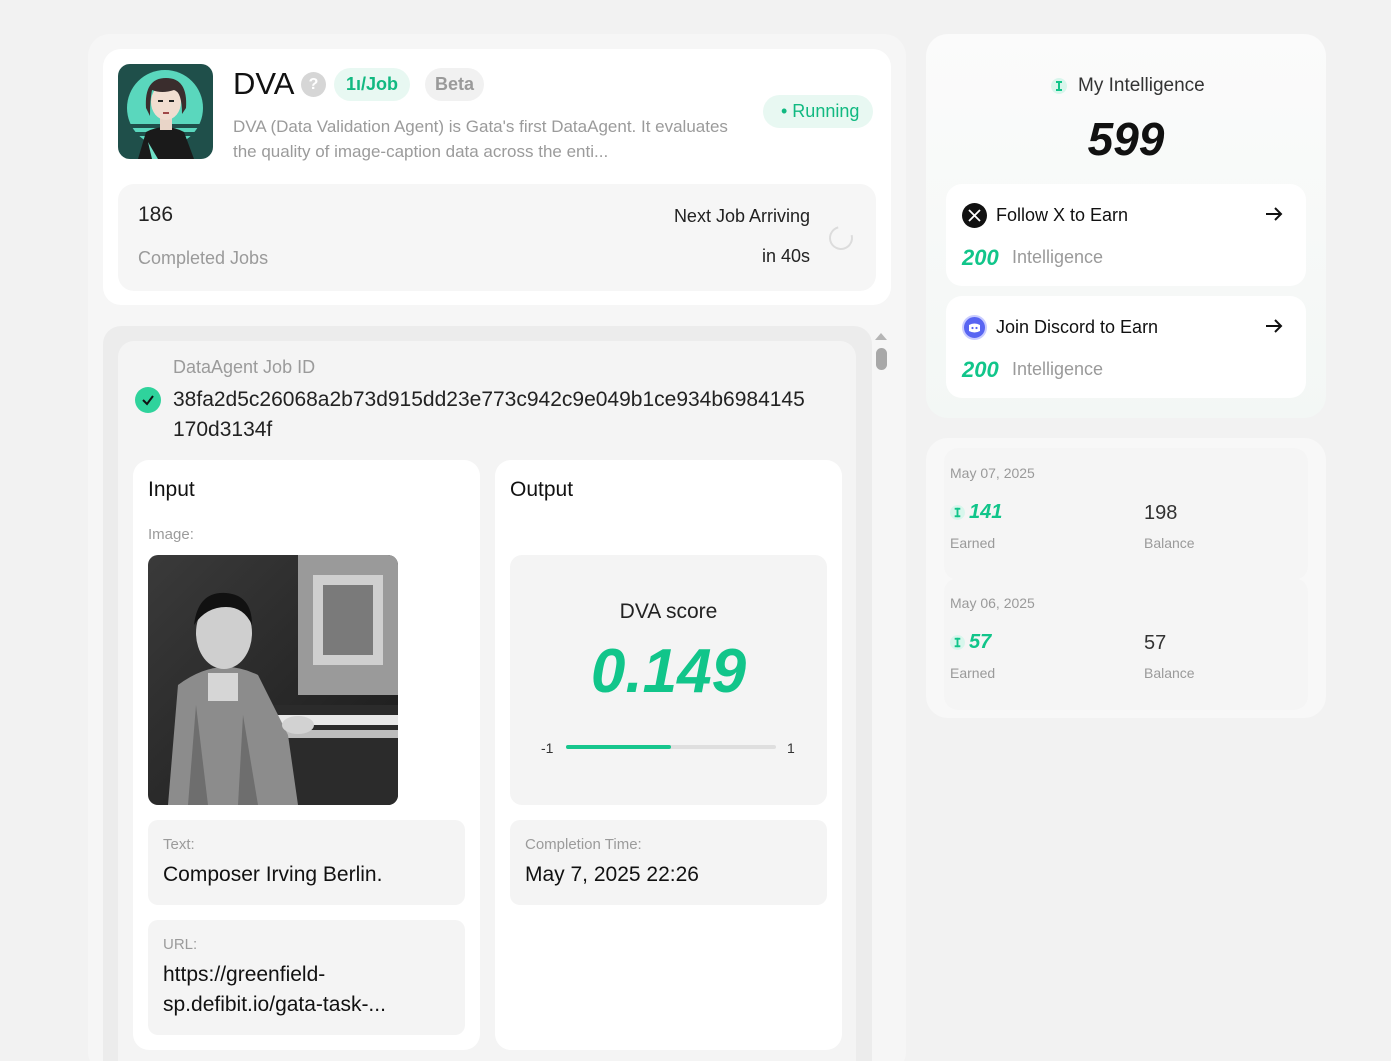 Image resolution: width=1391 pixels, height=1061 pixels. I want to click on text-label: Text:, so click(179, 844).